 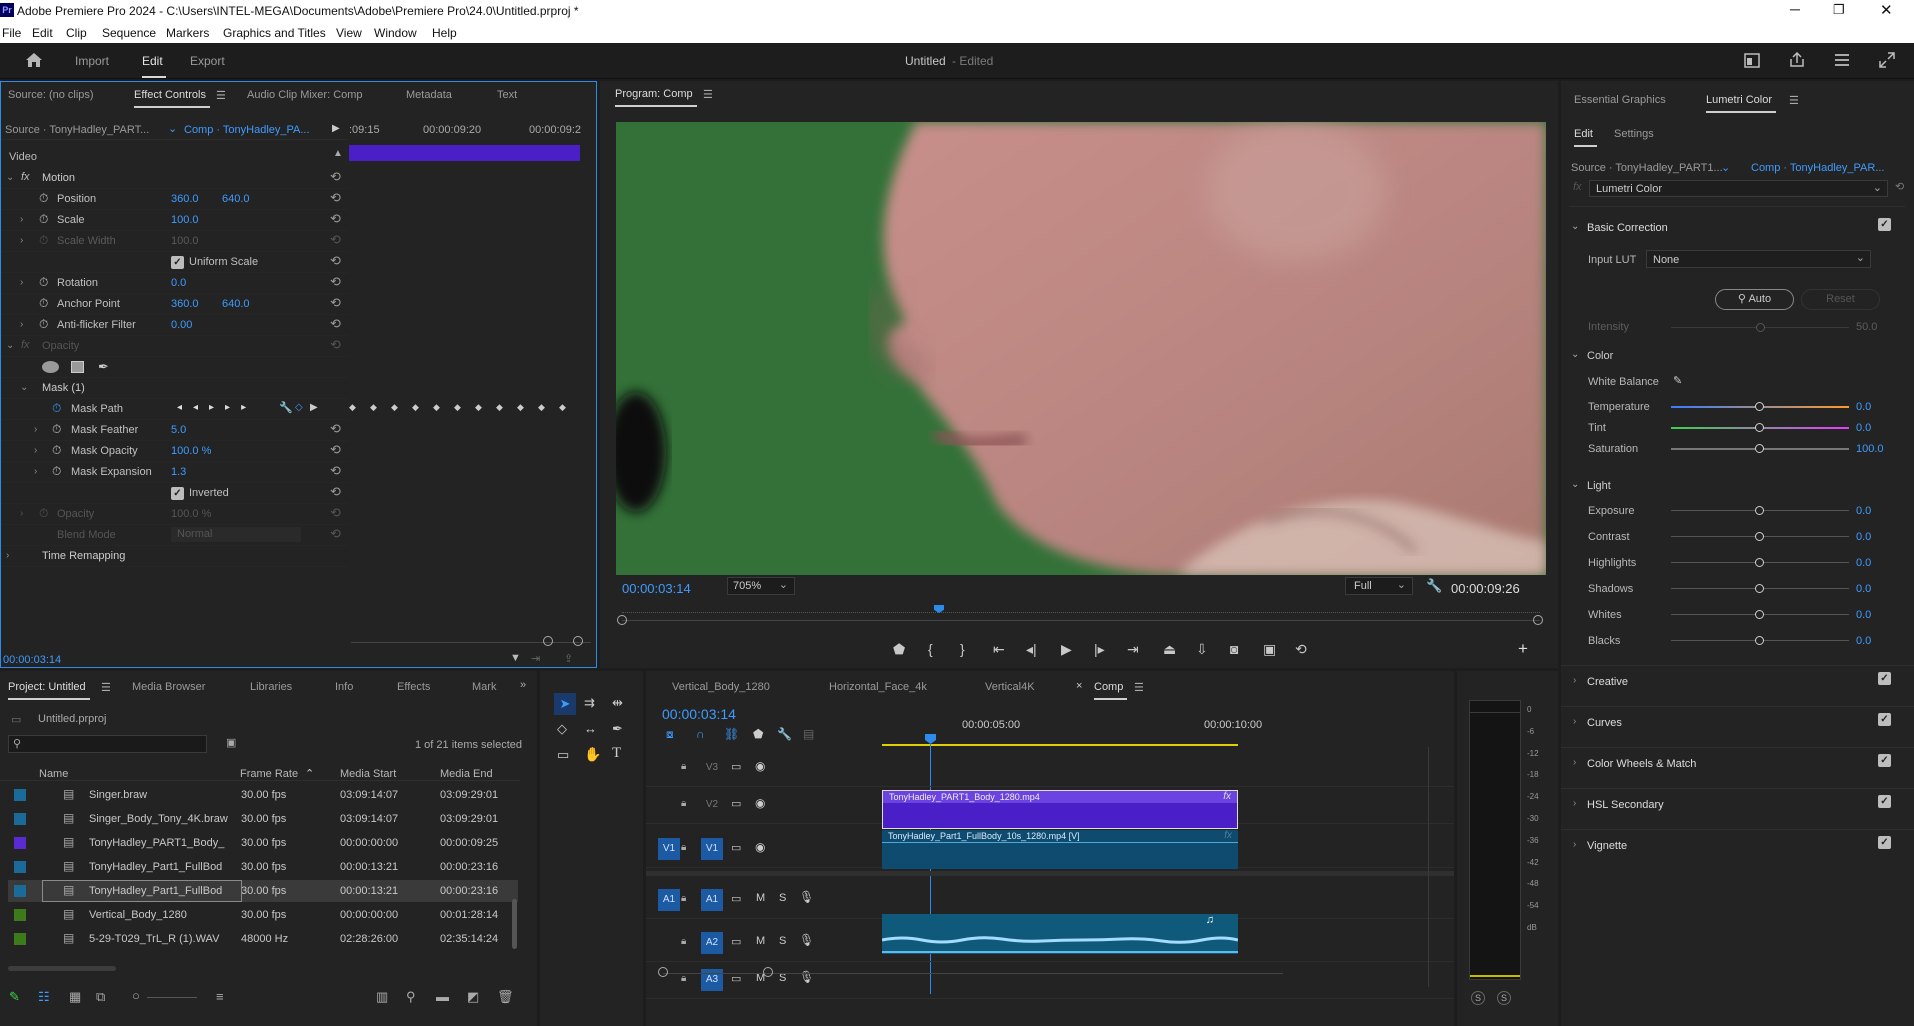 What do you see at coordinates (1627, 228) in the screenshot?
I see `section-basic-correction: Basic Correction` at bounding box center [1627, 228].